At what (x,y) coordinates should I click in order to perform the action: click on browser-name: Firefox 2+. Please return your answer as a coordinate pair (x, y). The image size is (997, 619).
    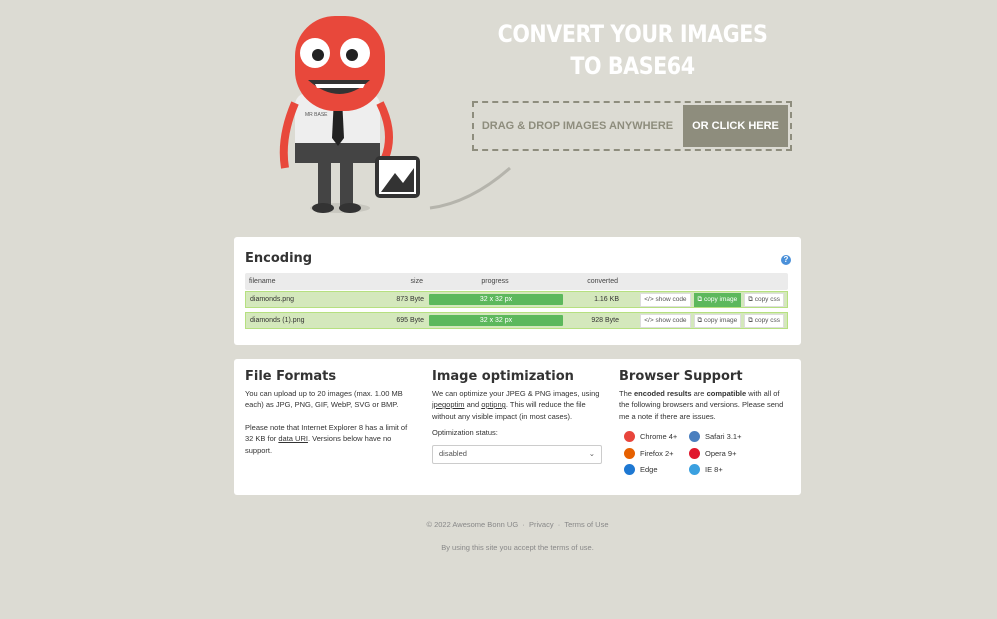
    Looking at the image, I should click on (657, 453).